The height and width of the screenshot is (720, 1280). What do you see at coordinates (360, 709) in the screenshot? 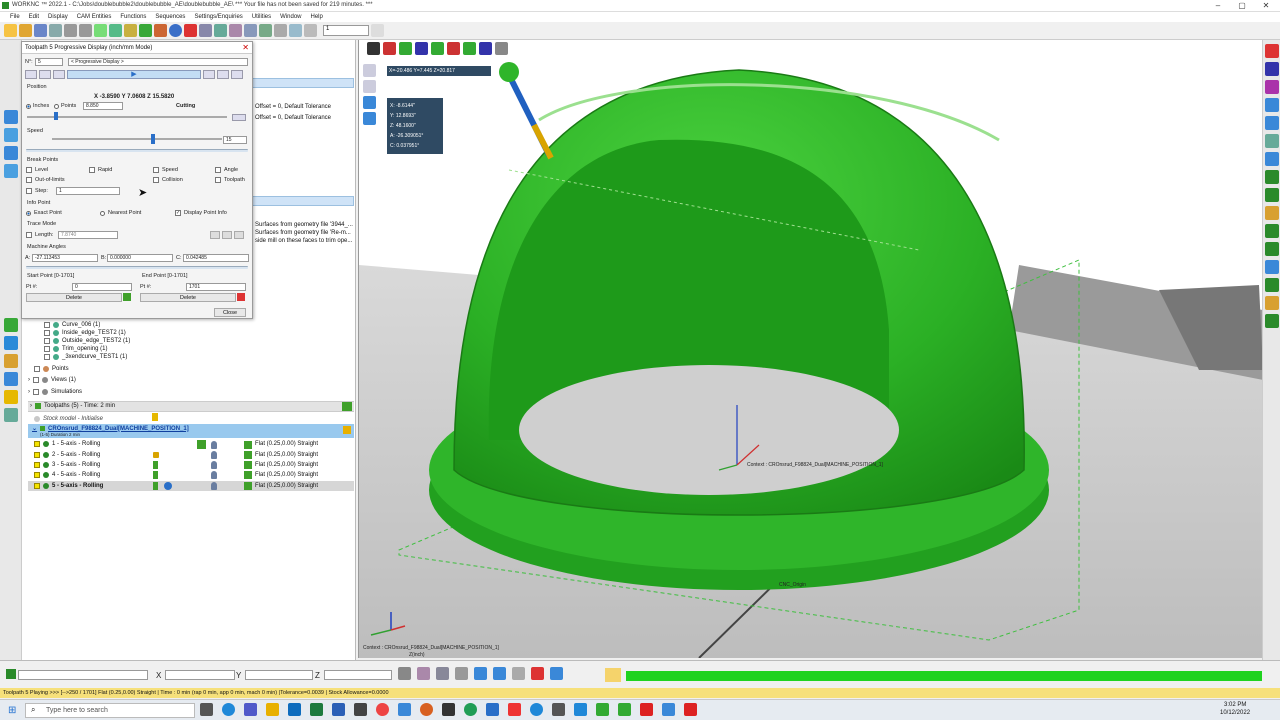
I see `camera-icon` at bounding box center [360, 709].